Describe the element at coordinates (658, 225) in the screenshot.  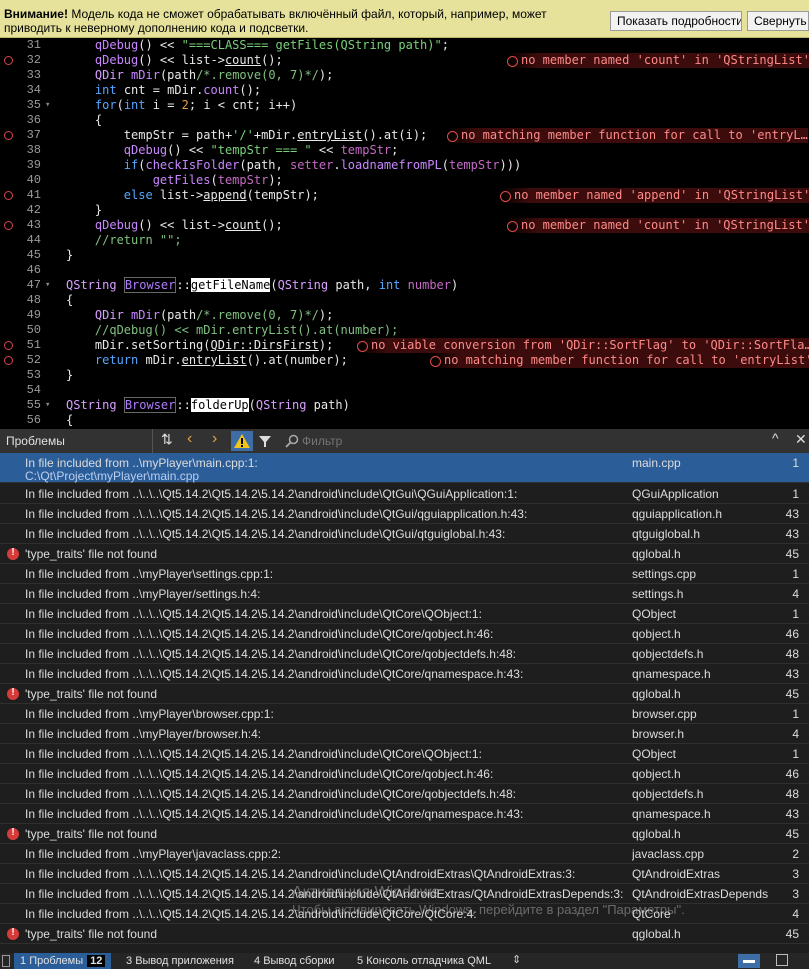
I see `diagnostic-message: no member named 'count' in 'QStringList'` at that location.